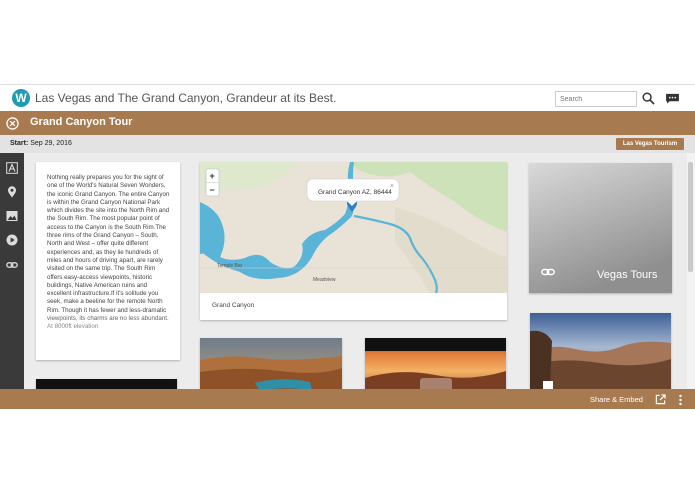 The image size is (695, 494). Describe the element at coordinates (81, 122) in the screenshot. I see `tour-title: Grand Canyon Tour` at that location.